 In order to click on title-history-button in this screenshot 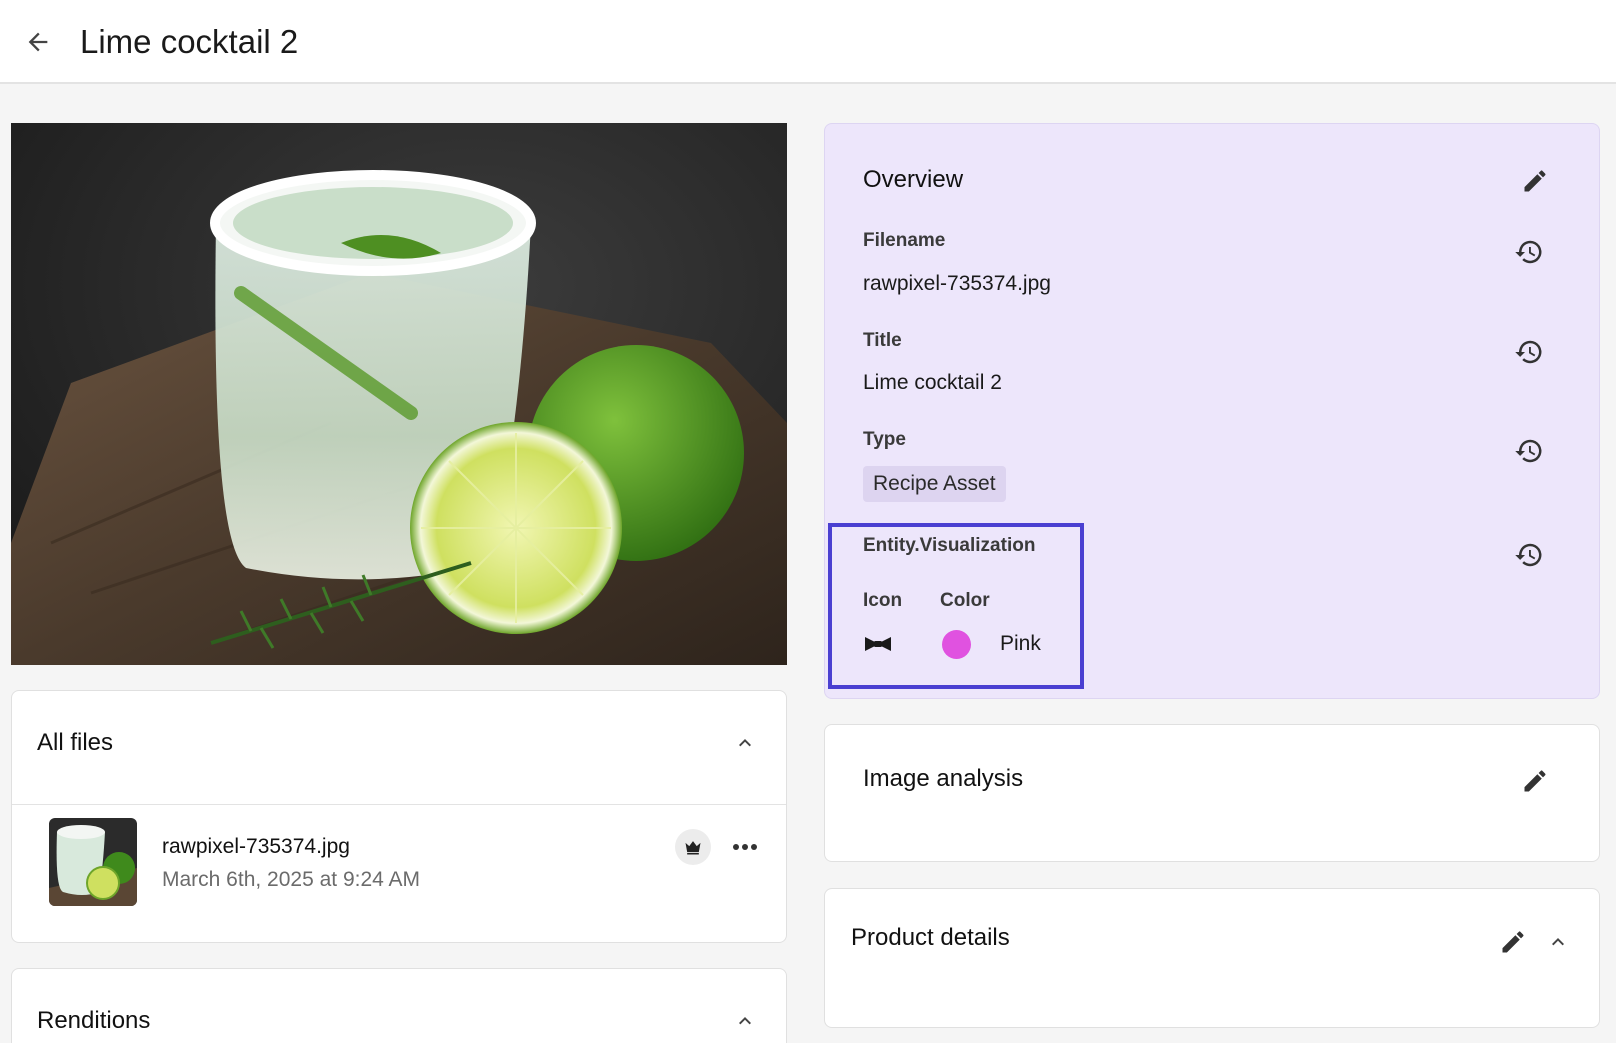, I will do `click(1529, 352)`.